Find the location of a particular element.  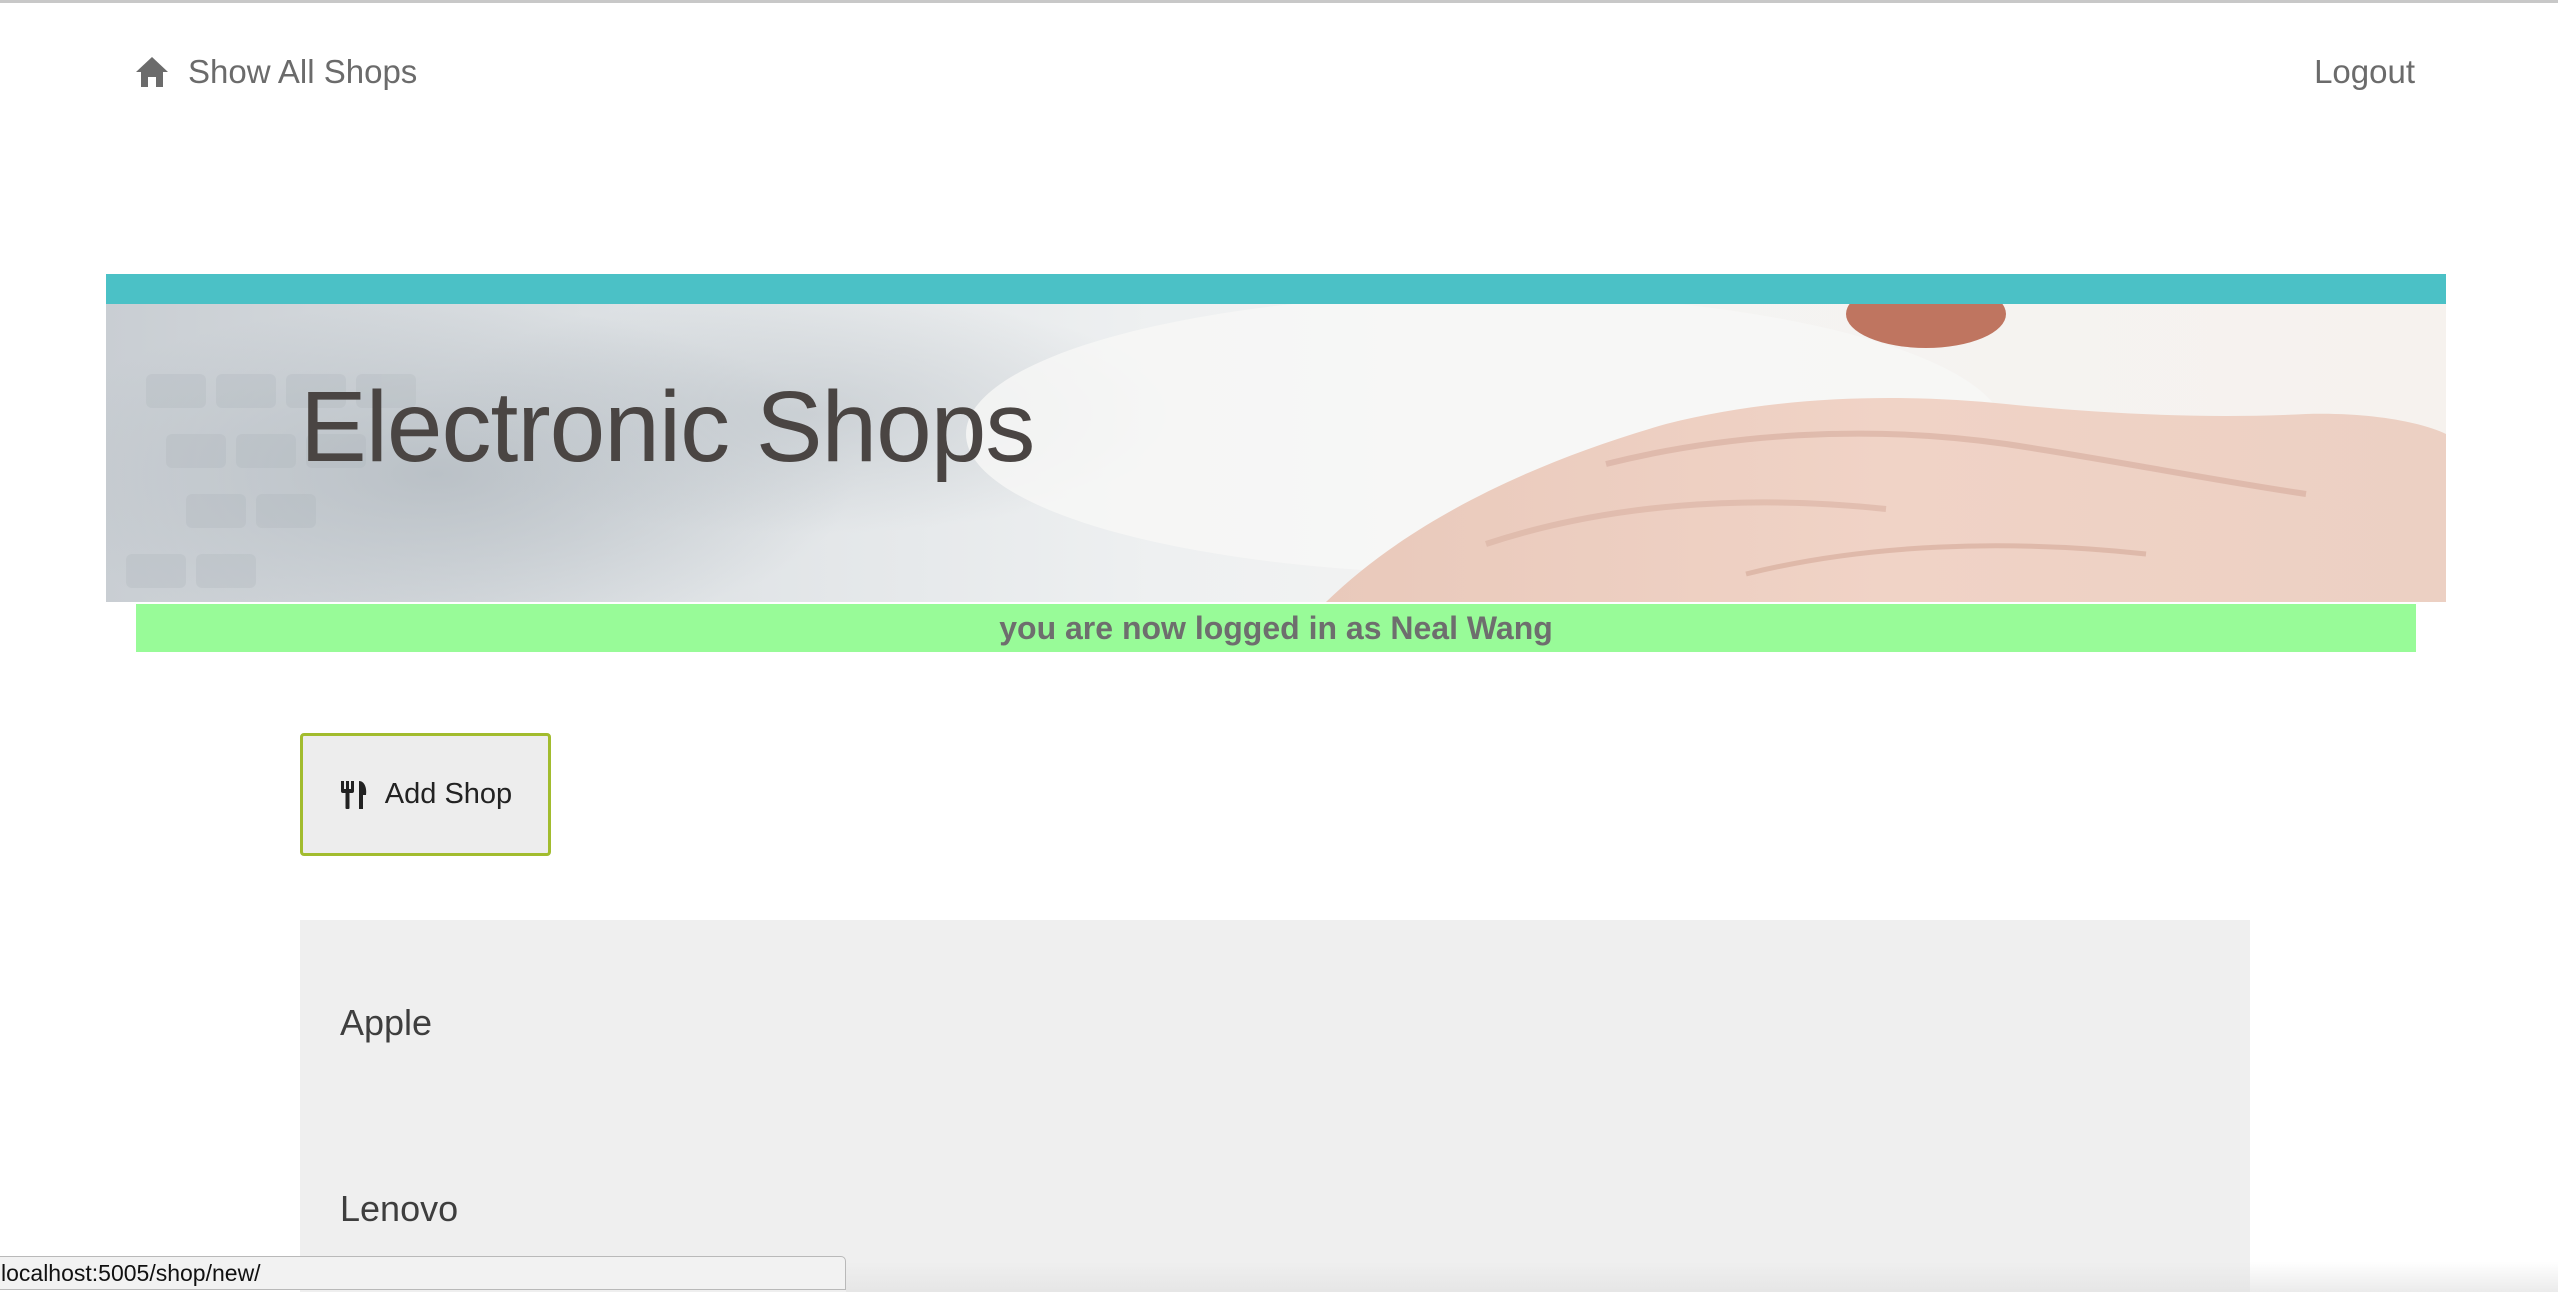

show-all-shops-link: Show All Shops is located at coordinates (275, 72).